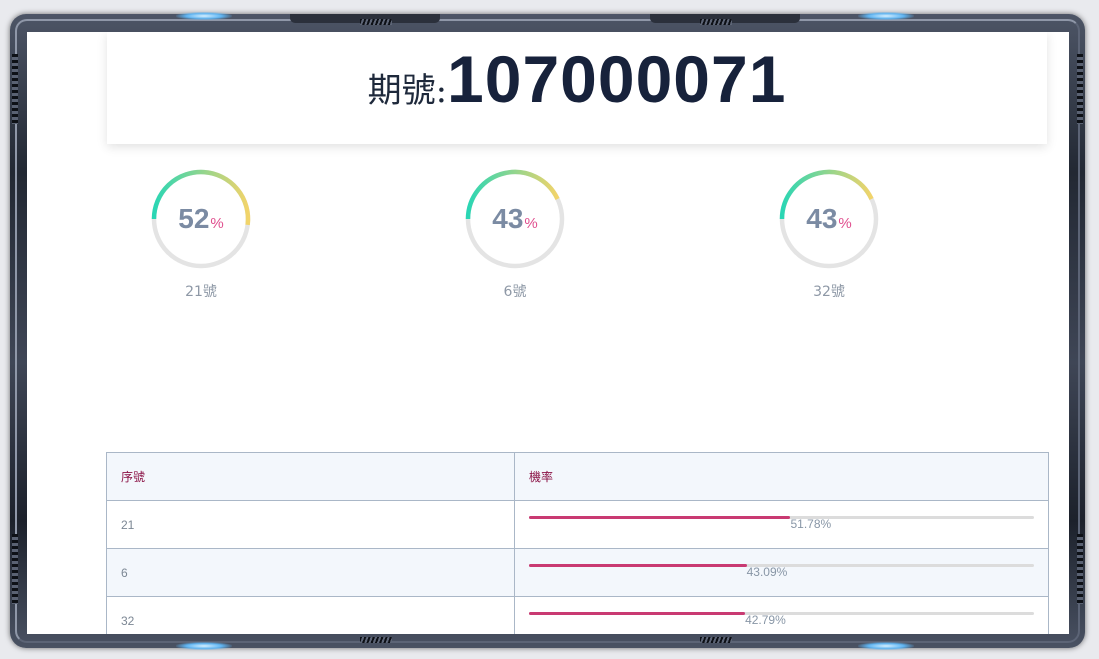 This screenshot has height=659, width=1099. Describe the element at coordinates (765, 620) in the screenshot. I see `probability-value: 42.79%` at that location.